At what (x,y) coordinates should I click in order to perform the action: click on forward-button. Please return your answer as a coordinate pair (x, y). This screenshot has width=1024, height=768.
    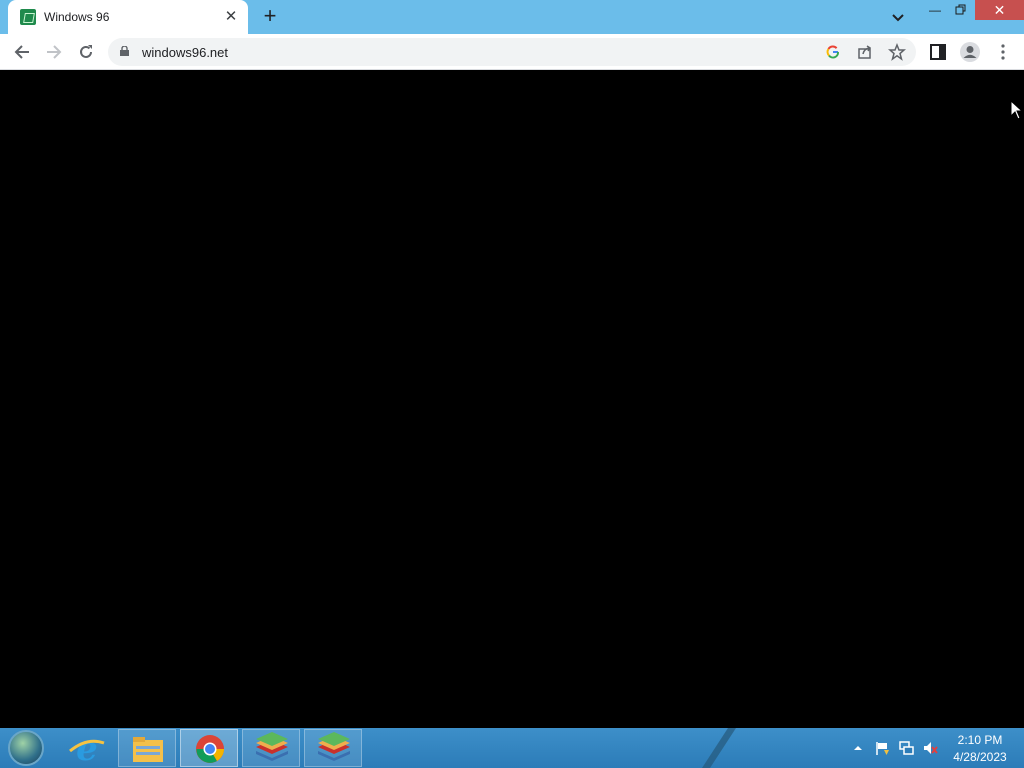
    Looking at the image, I should click on (54, 52).